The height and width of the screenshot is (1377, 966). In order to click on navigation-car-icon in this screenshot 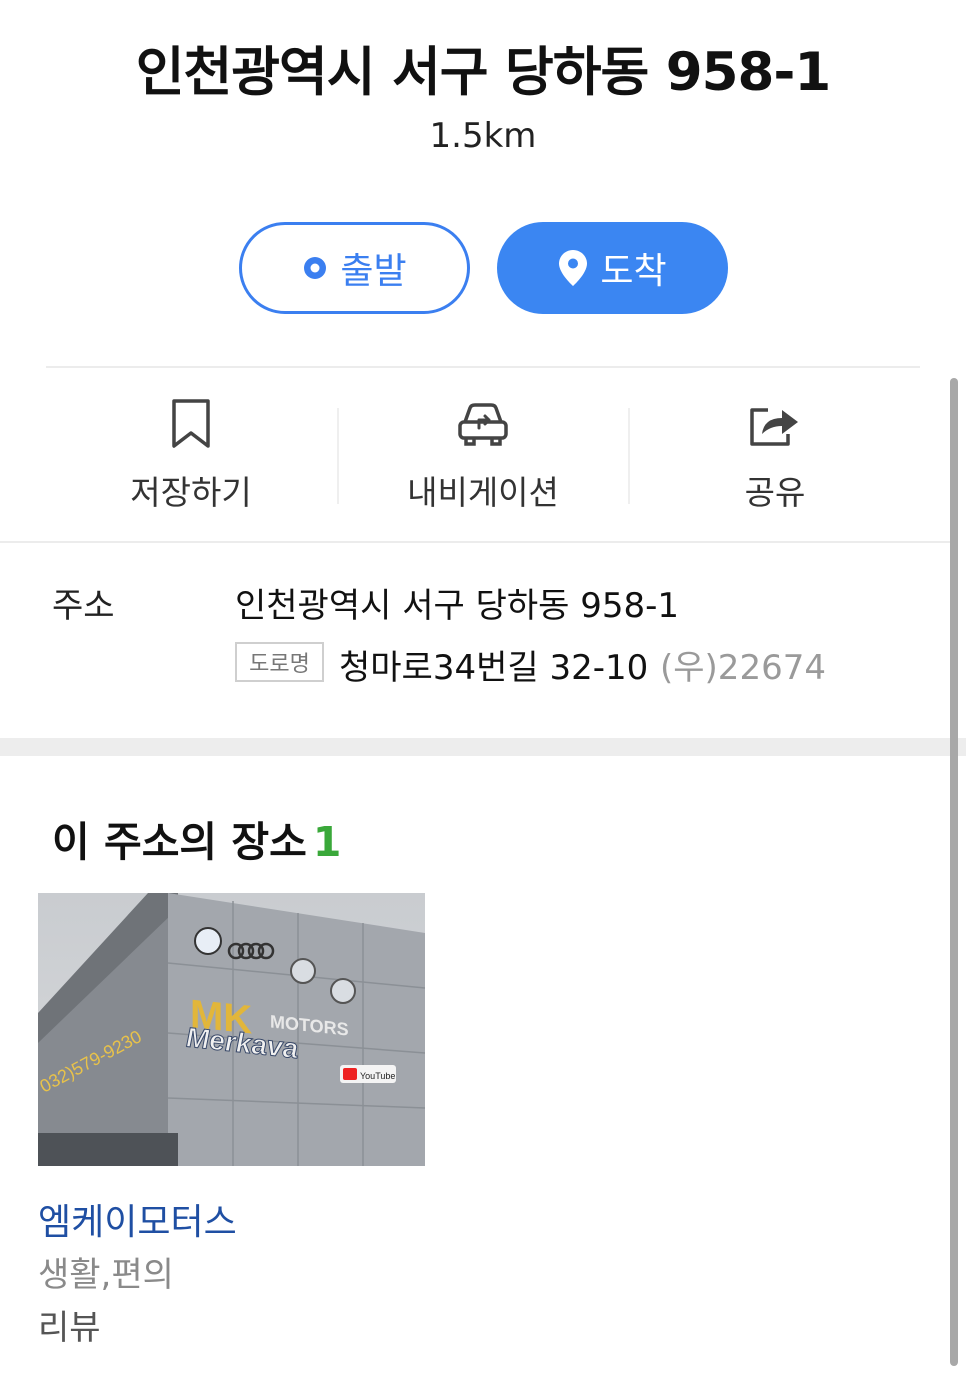, I will do `click(483, 424)`.